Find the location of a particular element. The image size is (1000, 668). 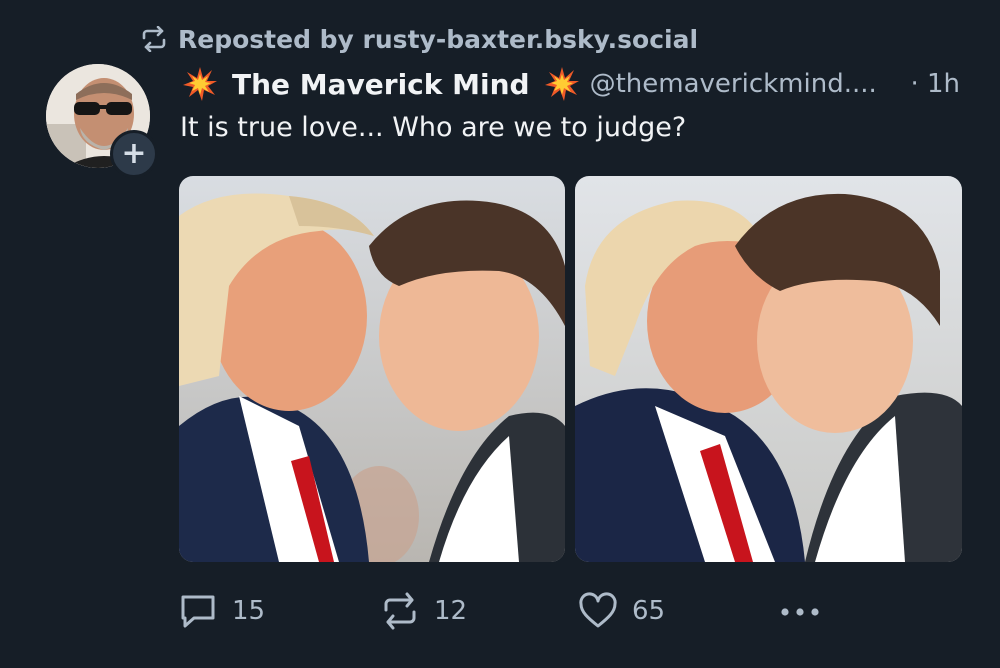

like-button: 65 is located at coordinates (621, 611).